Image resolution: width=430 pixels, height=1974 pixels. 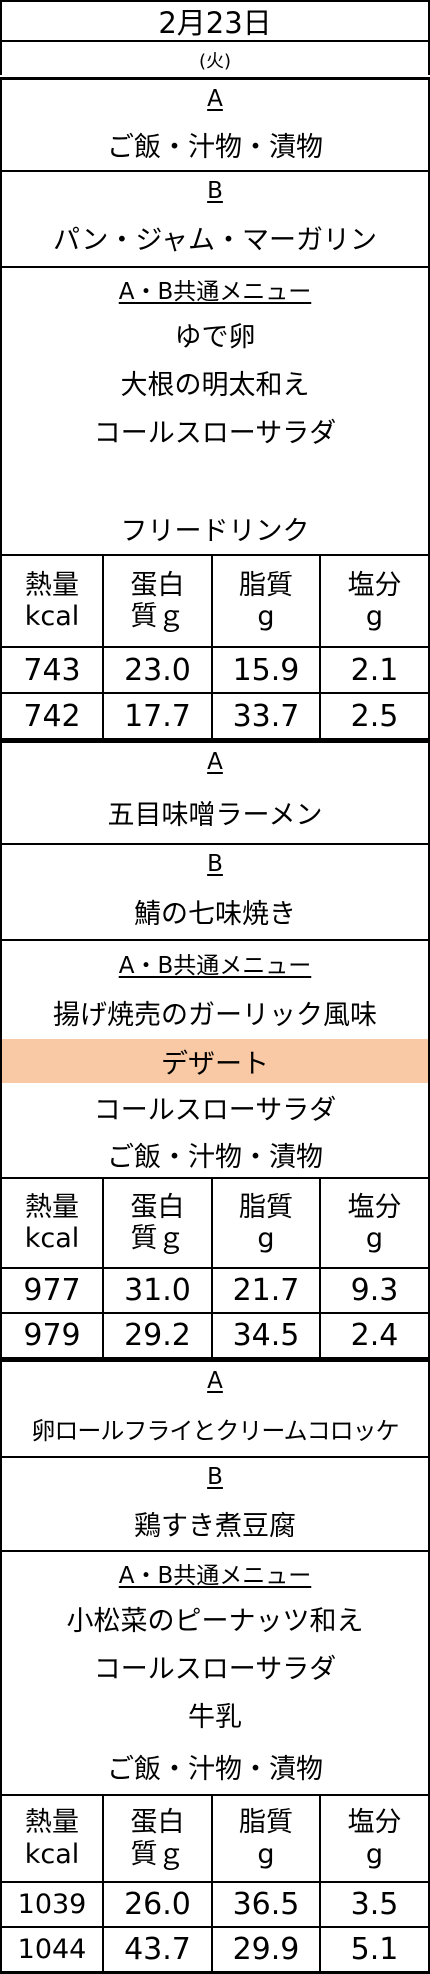 What do you see at coordinates (52, 1949) in the screenshot?
I see `nutrition-value: 1044` at bounding box center [52, 1949].